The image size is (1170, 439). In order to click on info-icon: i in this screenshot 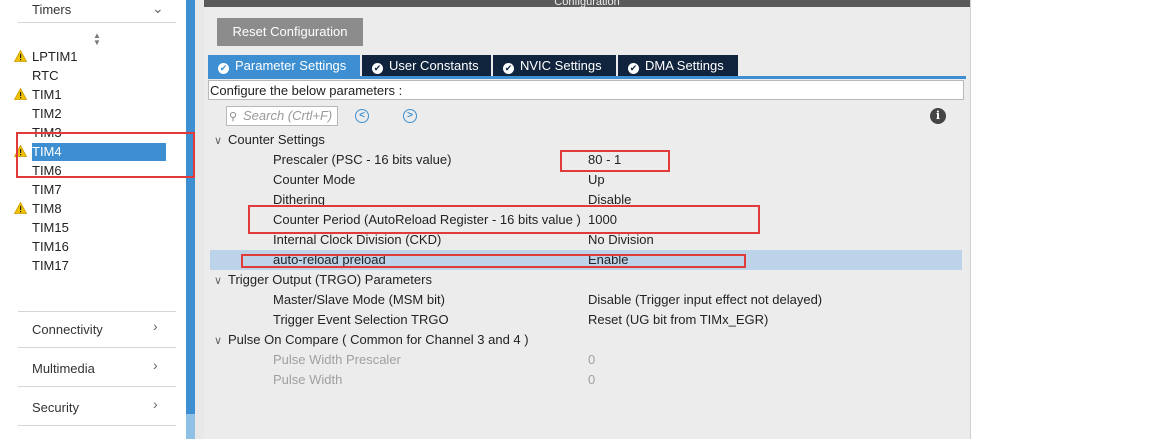, I will do `click(938, 116)`.